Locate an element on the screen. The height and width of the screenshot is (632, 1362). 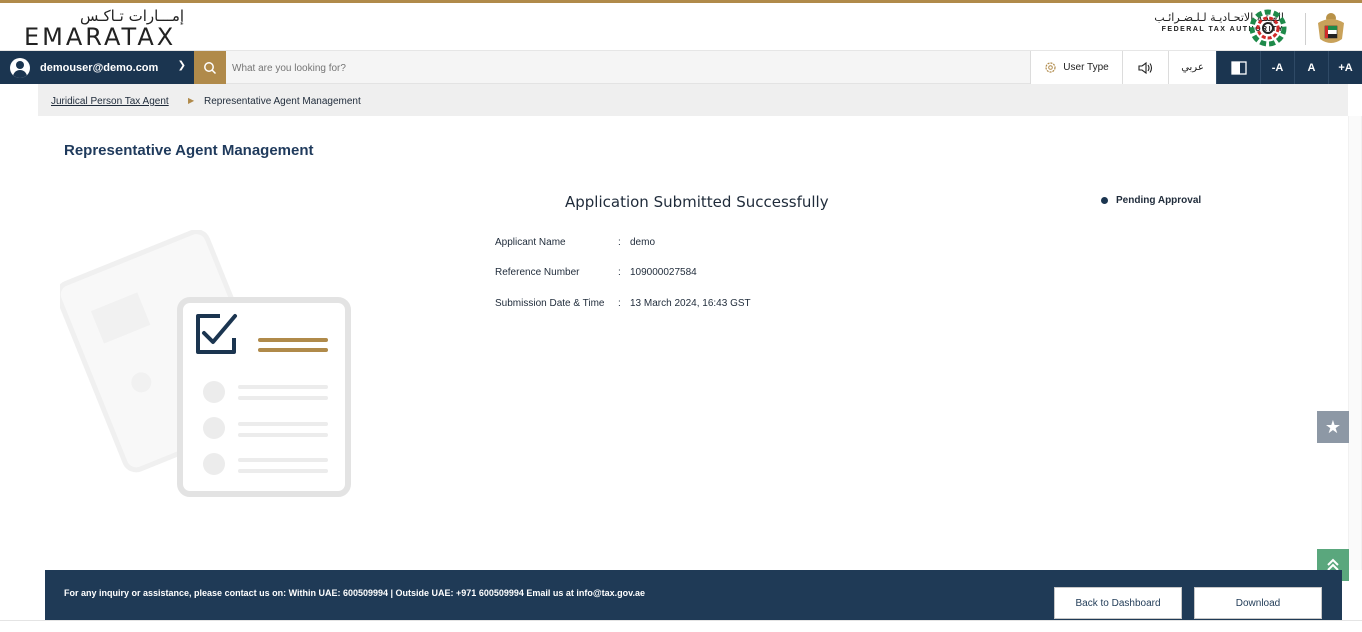
breadcrumb-parent-link: Juridical Person Tax Agent is located at coordinates (110, 101).